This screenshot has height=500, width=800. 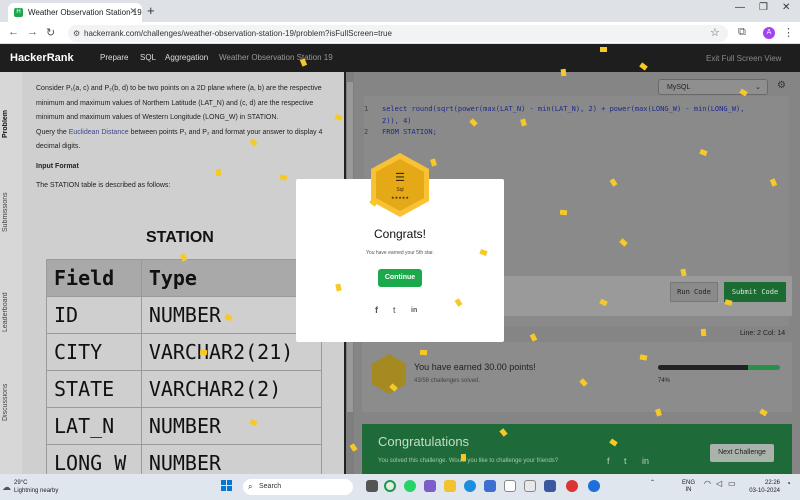 I want to click on forward-icon: →, so click(x=32, y=32).